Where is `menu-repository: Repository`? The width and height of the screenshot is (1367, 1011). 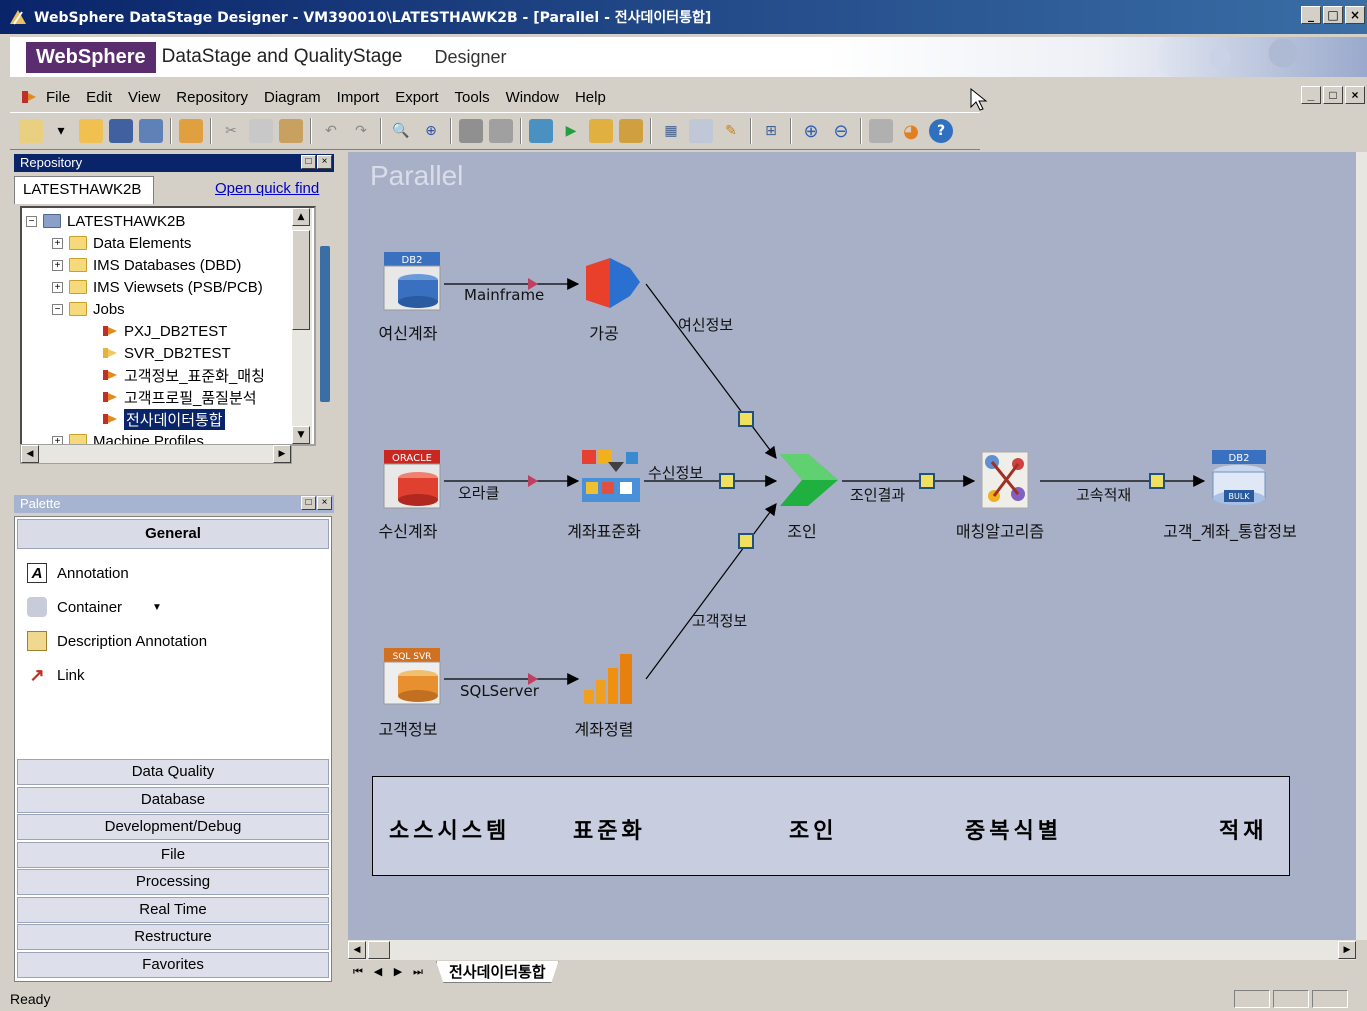
menu-repository: Repository is located at coordinates (212, 97).